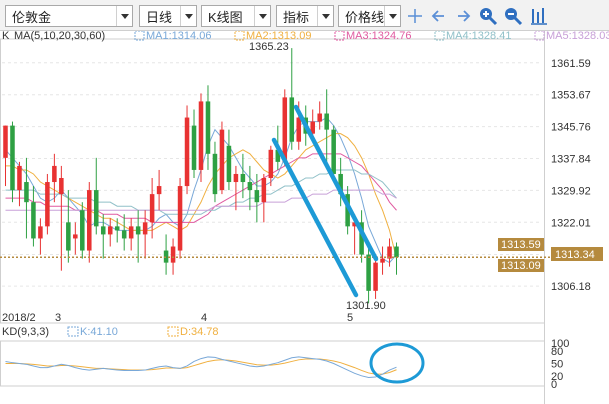 Image resolution: width=609 pixels, height=404 pixels. I want to click on price-line-dropdown: 价格线, so click(369, 16).